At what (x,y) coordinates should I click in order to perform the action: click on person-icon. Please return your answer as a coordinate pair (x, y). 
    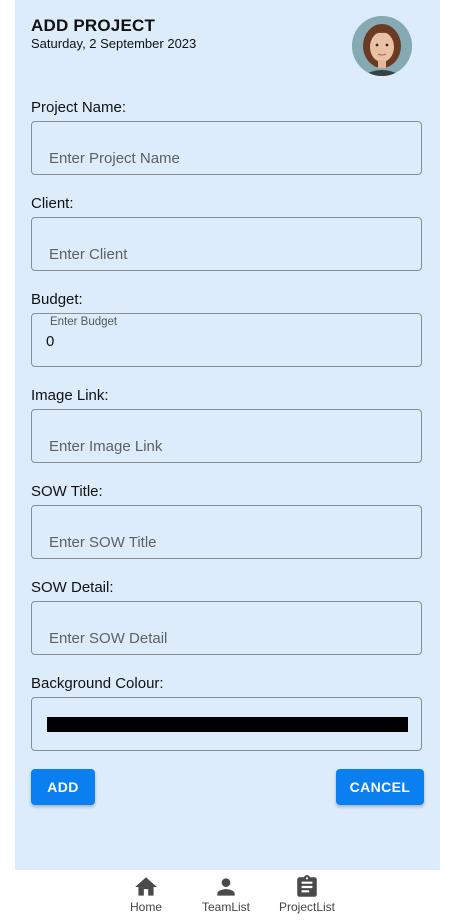
    Looking at the image, I should click on (226, 887).